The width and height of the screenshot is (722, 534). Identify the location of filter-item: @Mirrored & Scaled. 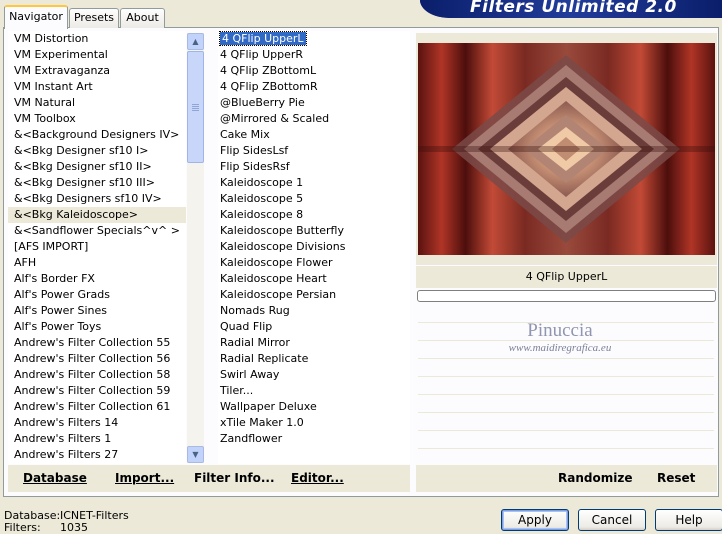
(314, 119).